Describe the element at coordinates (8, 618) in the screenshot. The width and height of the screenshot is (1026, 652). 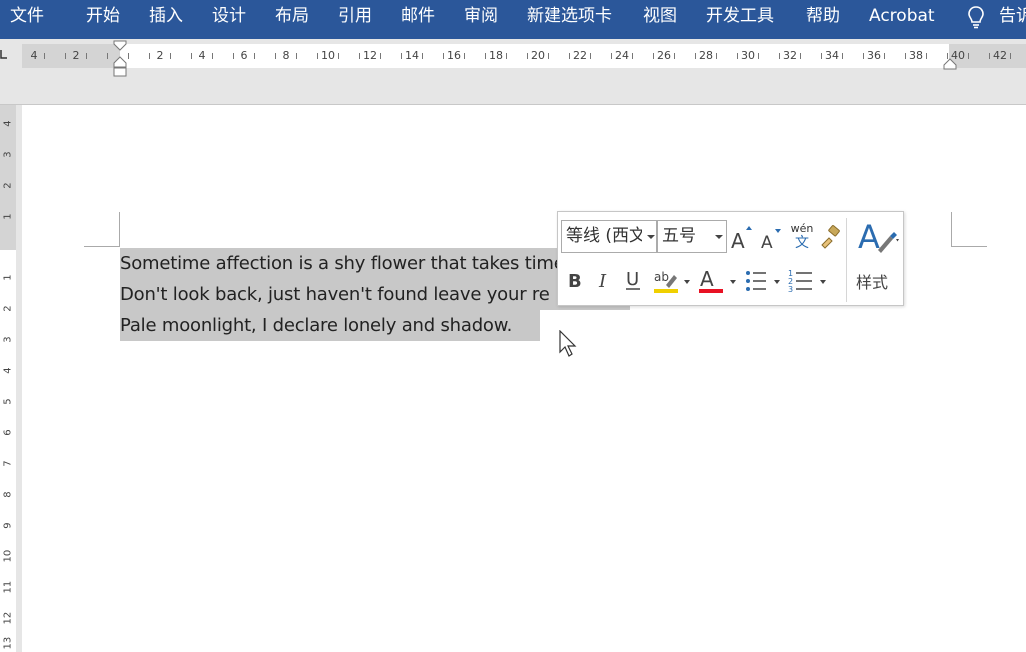
I see `ruler-label: 12` at that location.